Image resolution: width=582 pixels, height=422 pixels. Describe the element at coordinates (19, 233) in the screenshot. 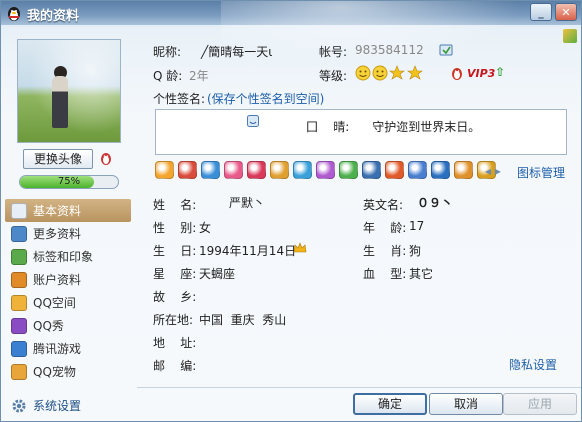

I see `document-icon` at that location.